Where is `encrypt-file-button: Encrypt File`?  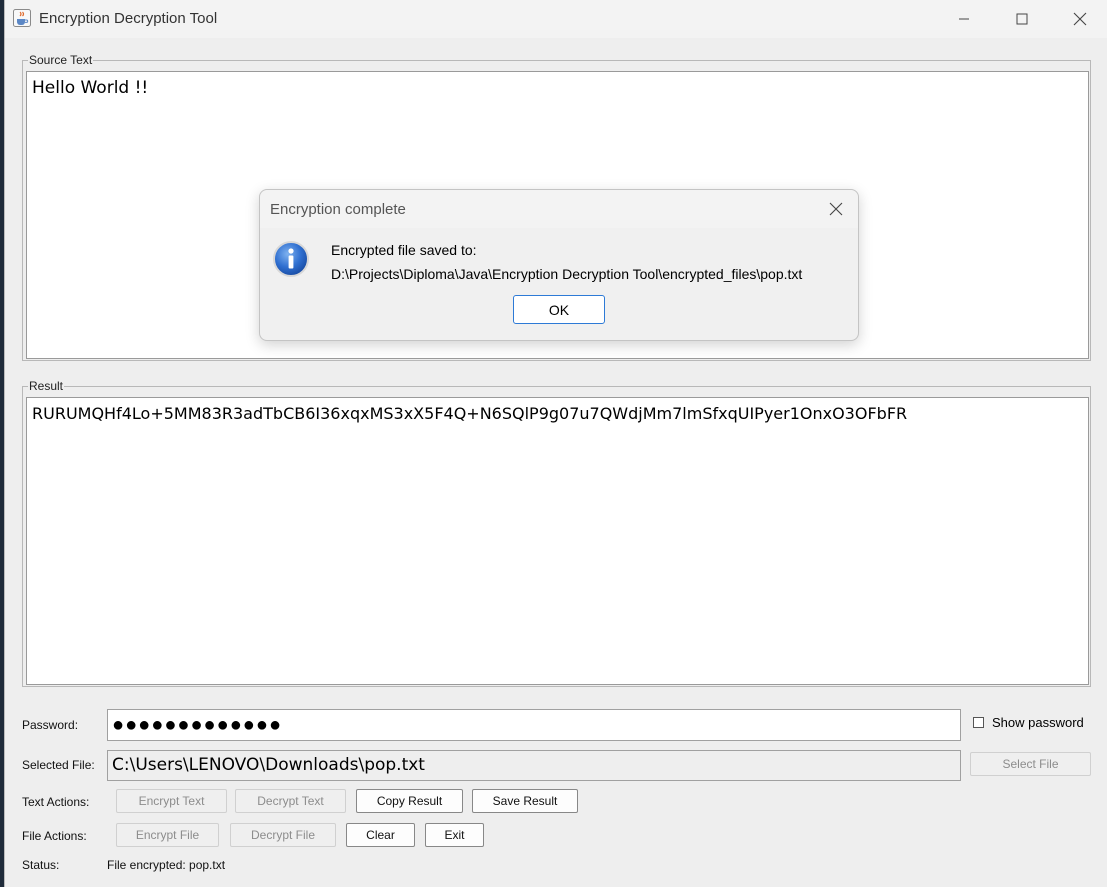 encrypt-file-button: Encrypt File is located at coordinates (167, 835).